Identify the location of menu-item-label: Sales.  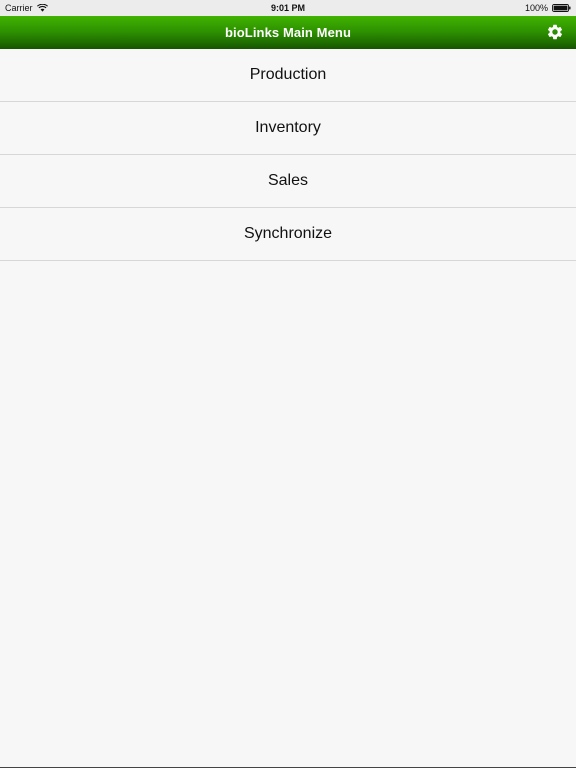
(288, 180).